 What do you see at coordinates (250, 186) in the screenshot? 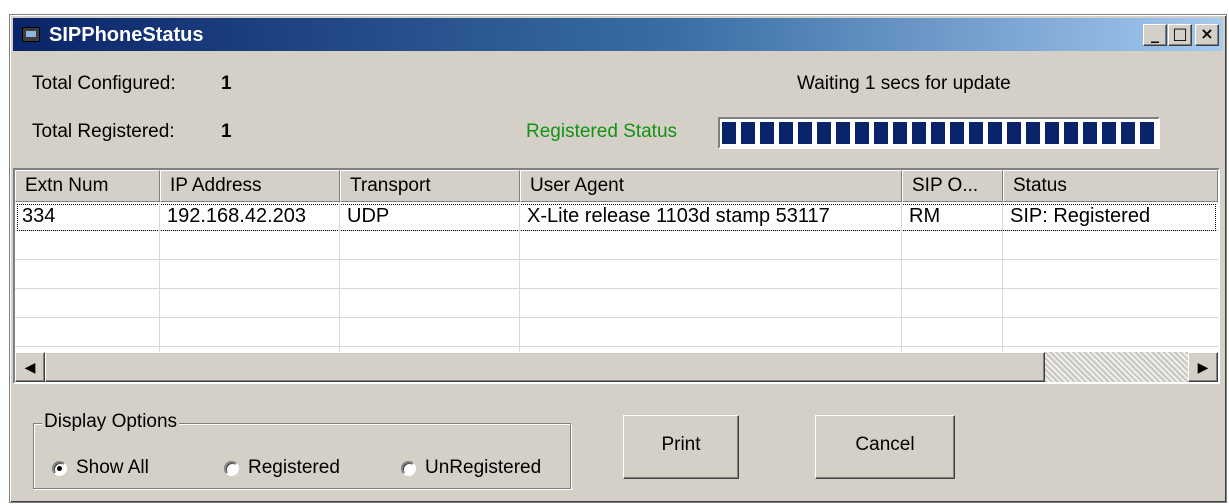
I see `column-header-ip-address: IP Address` at bounding box center [250, 186].